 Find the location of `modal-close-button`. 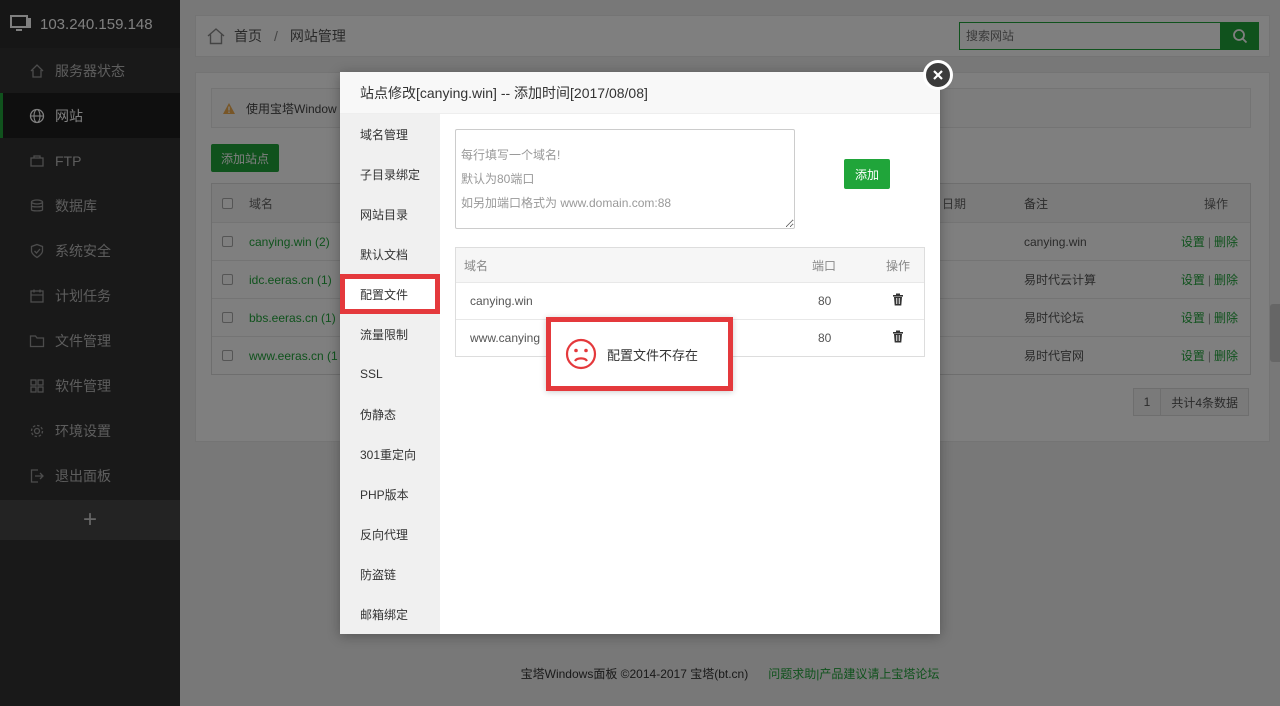

modal-close-button is located at coordinates (938, 75).